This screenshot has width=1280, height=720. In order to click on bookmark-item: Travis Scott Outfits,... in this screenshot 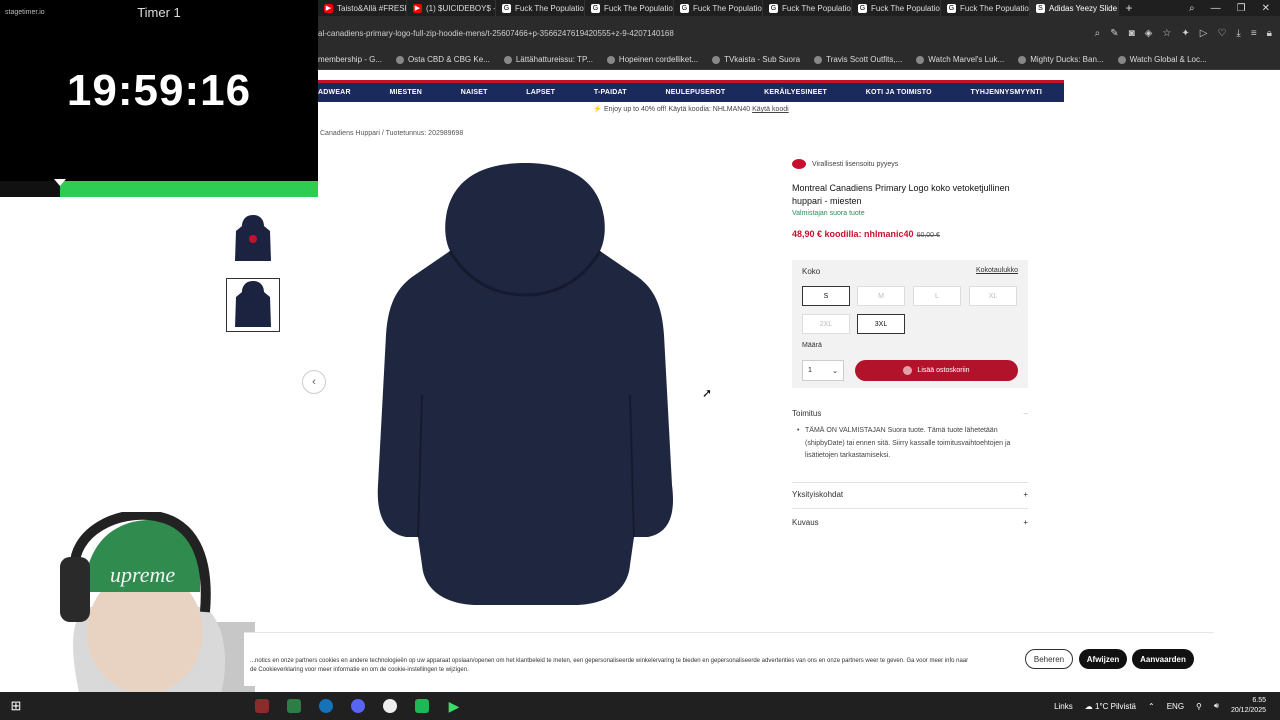, I will do `click(858, 59)`.